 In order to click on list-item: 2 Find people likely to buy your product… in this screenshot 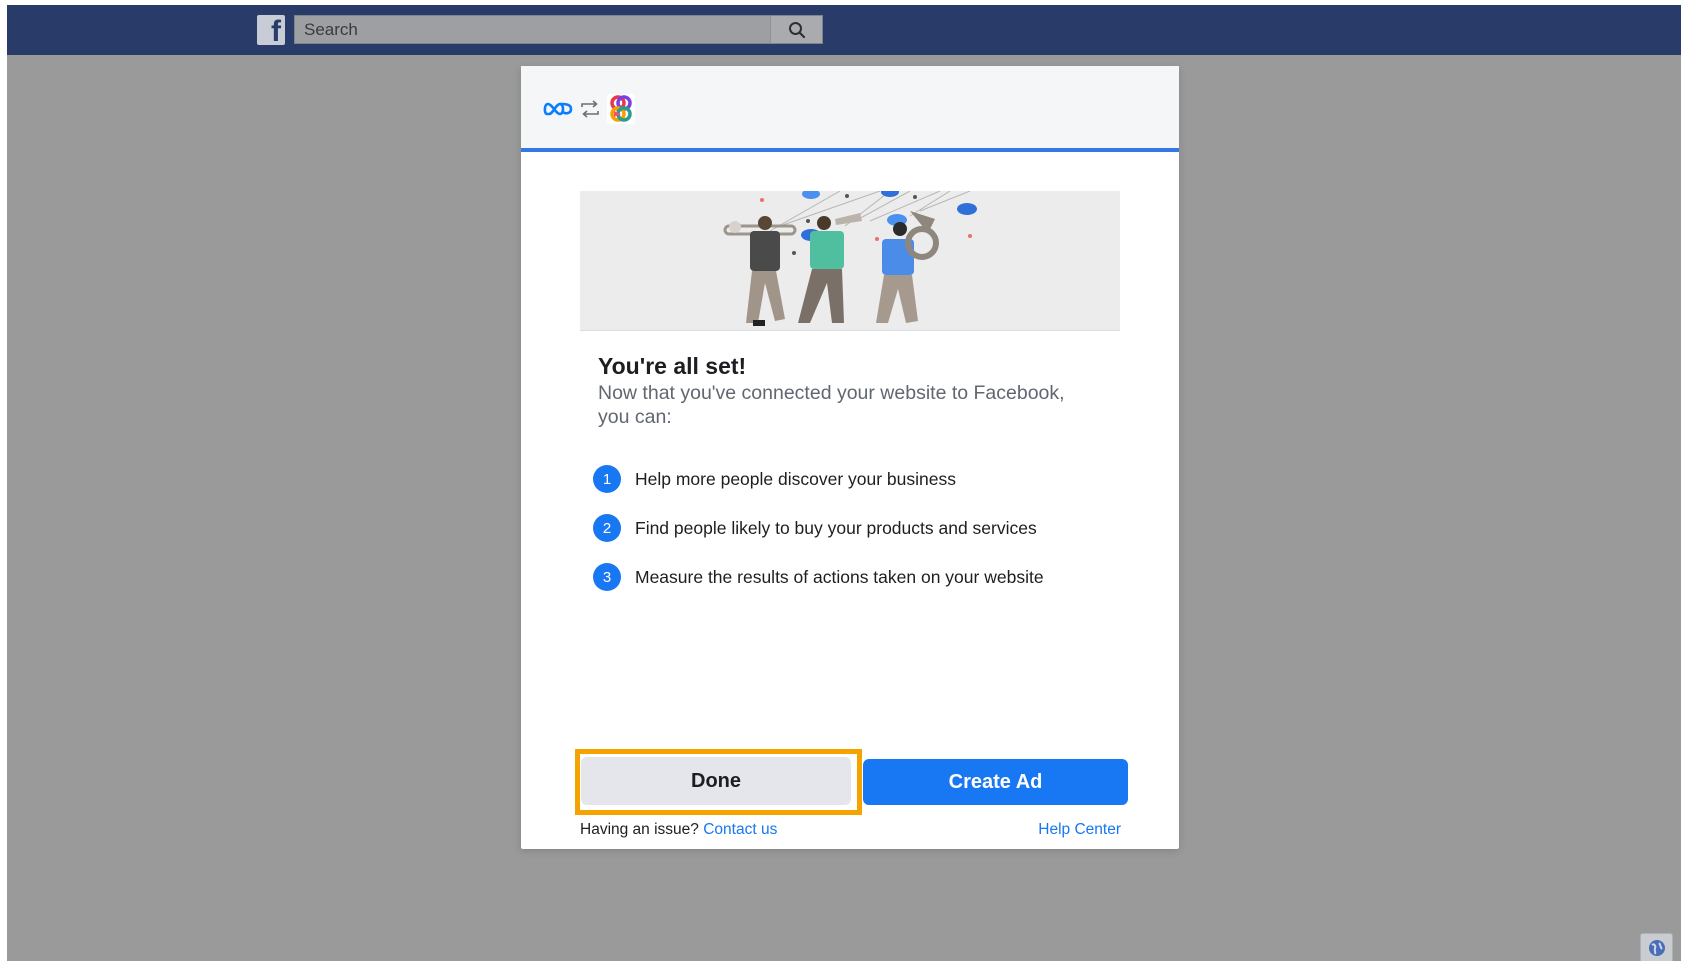, I will do `click(818, 528)`.